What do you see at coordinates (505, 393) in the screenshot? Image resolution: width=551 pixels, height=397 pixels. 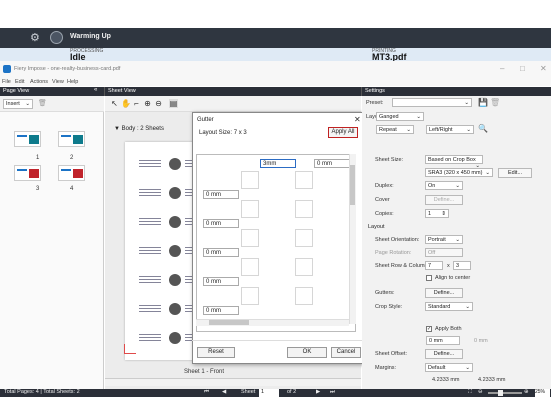 I see `zoom-slider` at bounding box center [505, 393].